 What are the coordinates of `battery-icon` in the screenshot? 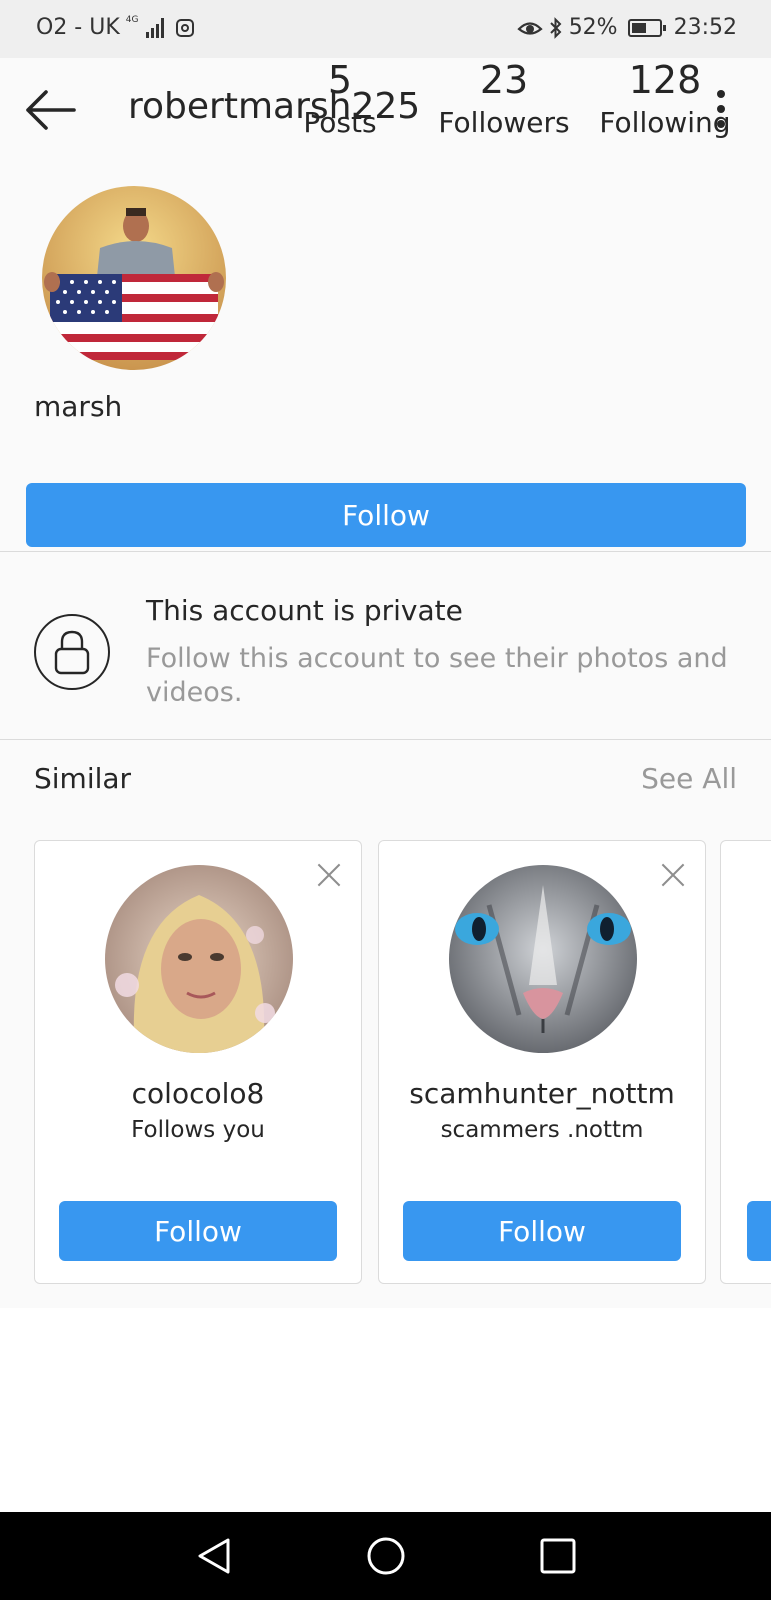 It's located at (646, 27).